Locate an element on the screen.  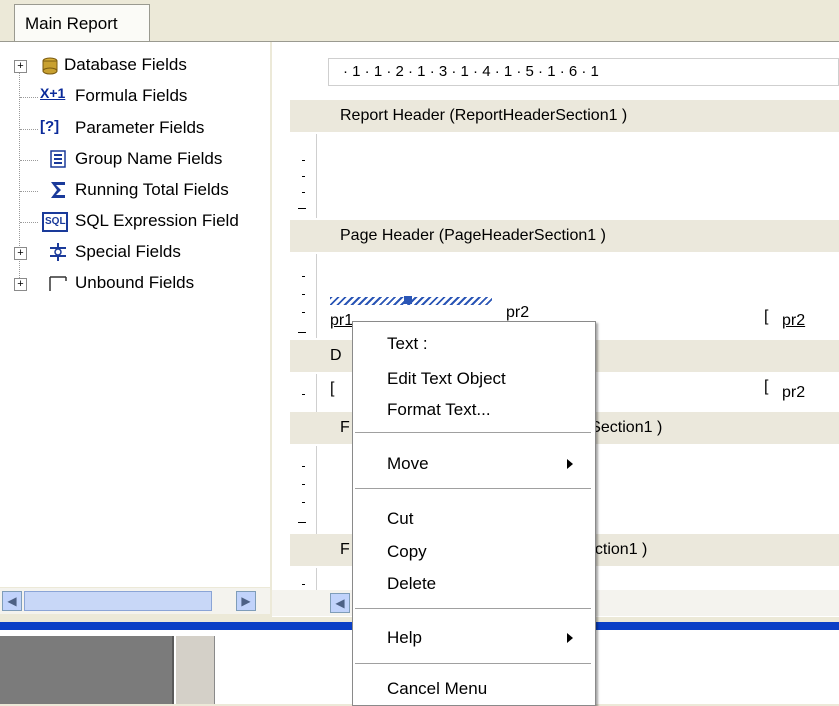
menu-item-cancel-menu: Cancel Menu is located at coordinates (473, 689).